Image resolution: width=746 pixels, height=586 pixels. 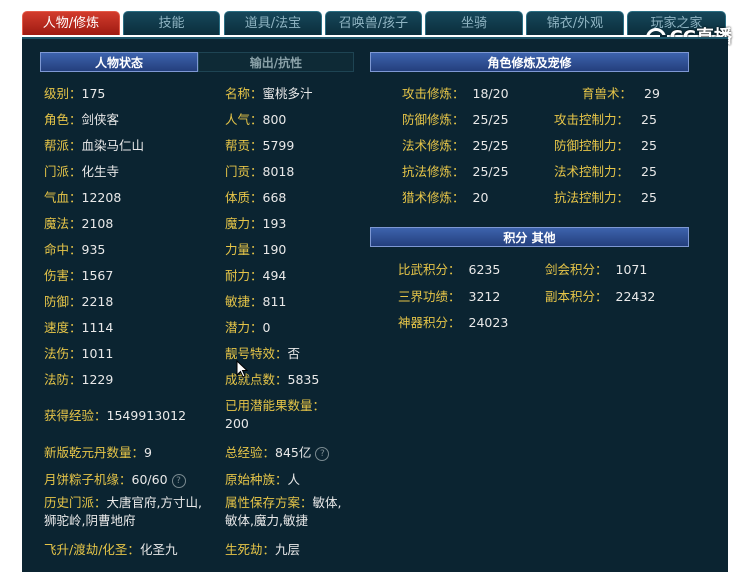 I want to click on header-output: 输出/抗性, so click(x=276, y=62).